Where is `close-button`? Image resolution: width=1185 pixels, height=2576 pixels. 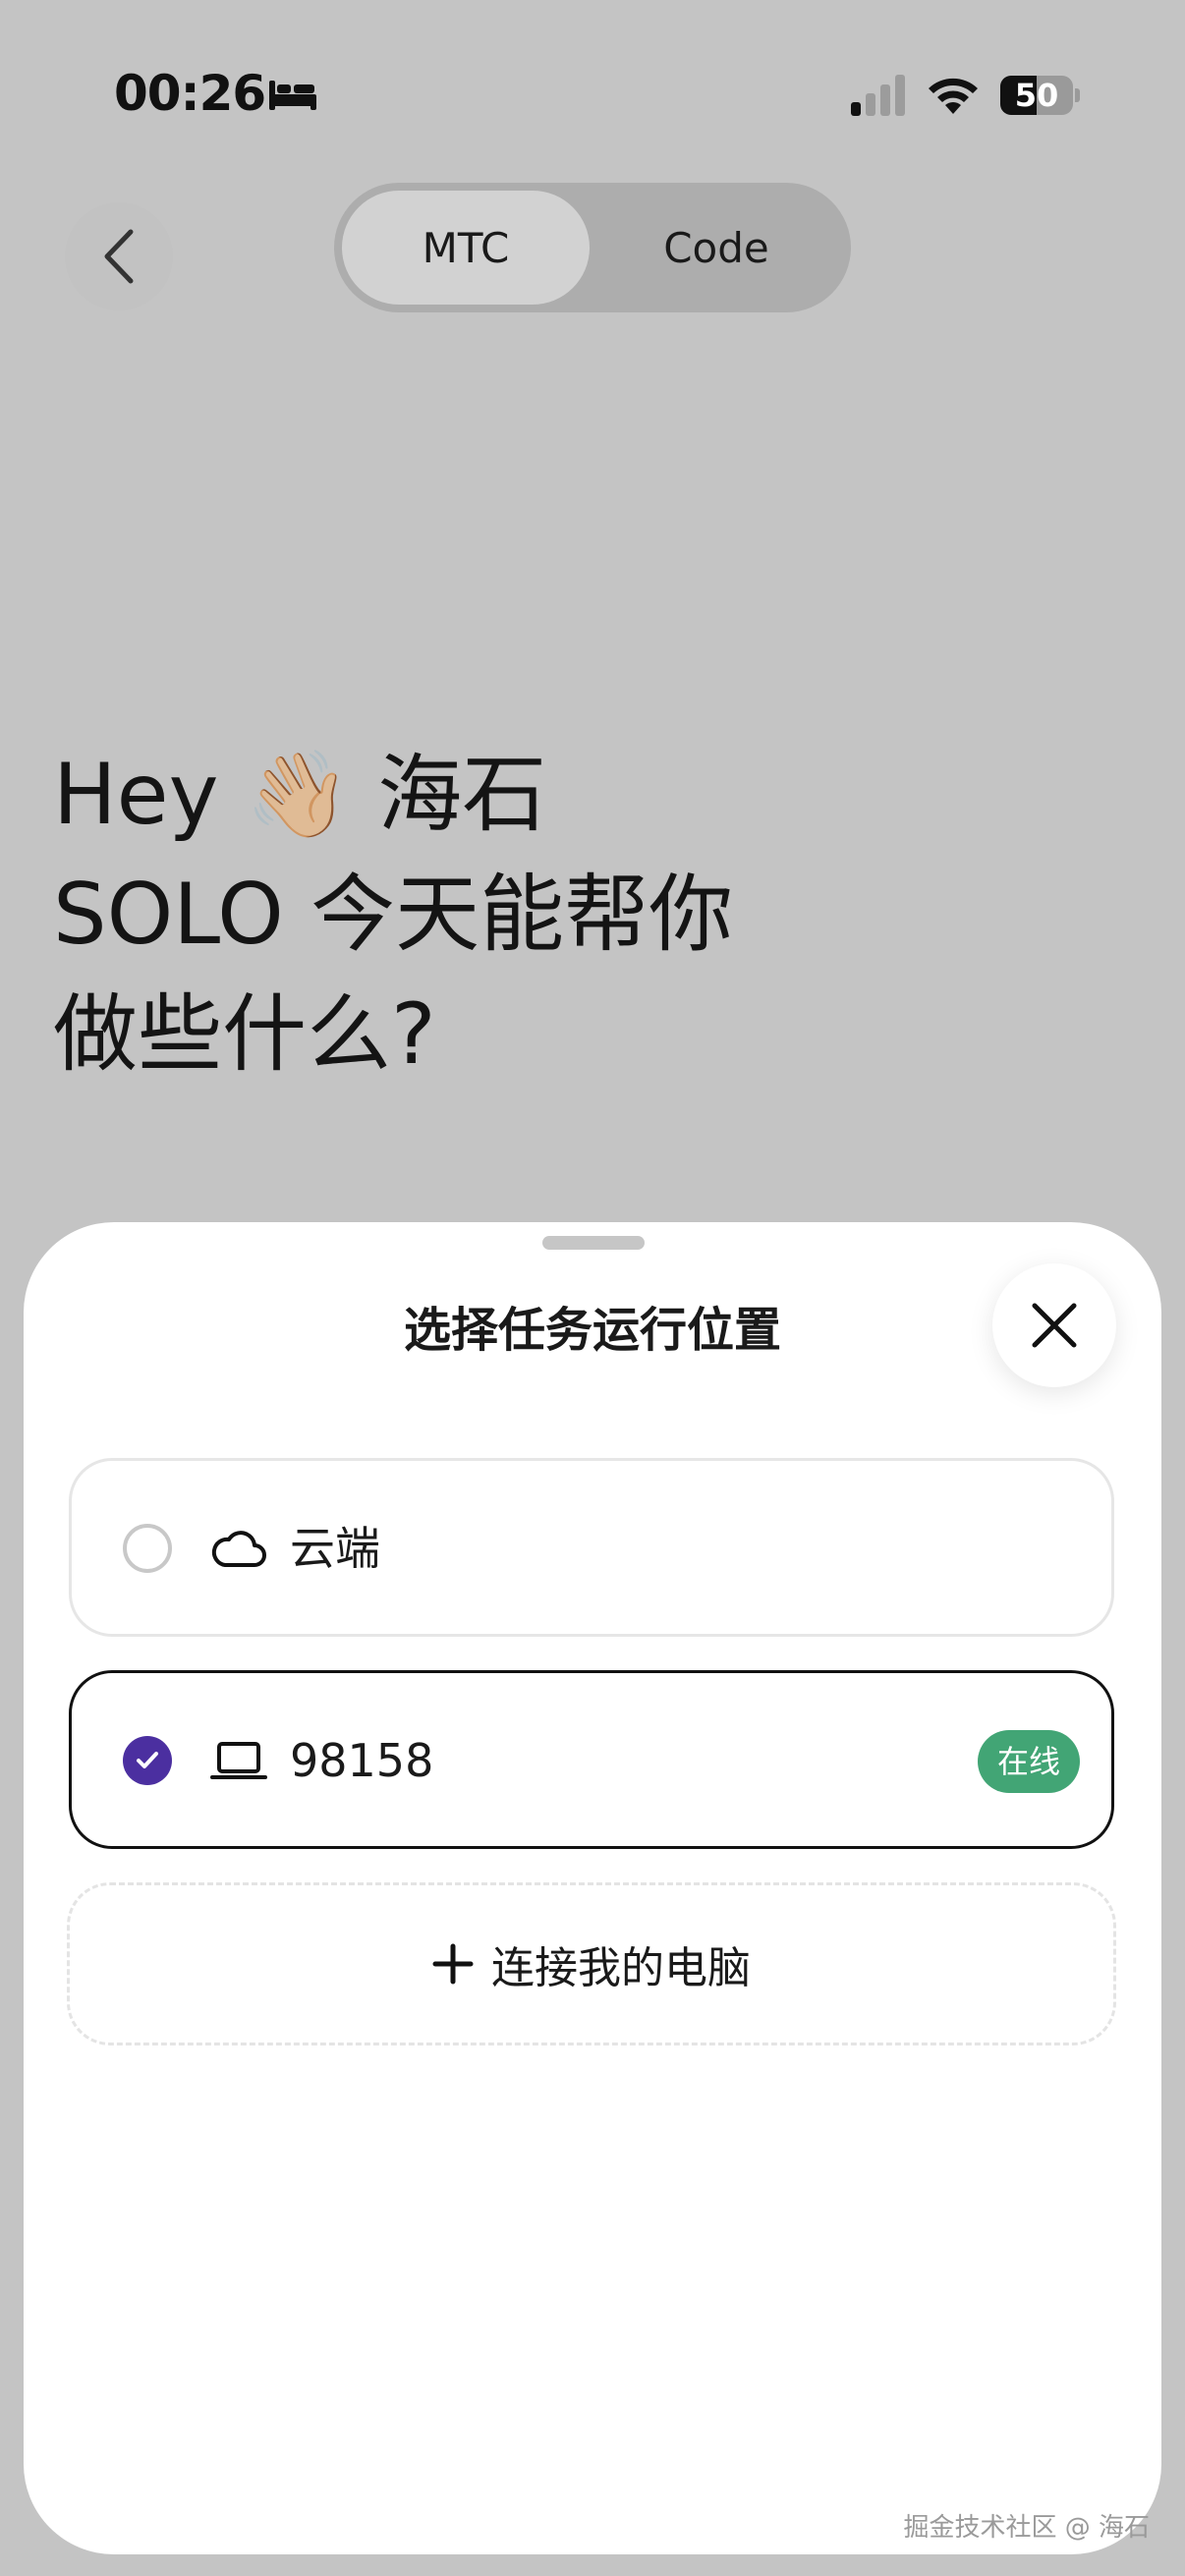 close-button is located at coordinates (1054, 1325).